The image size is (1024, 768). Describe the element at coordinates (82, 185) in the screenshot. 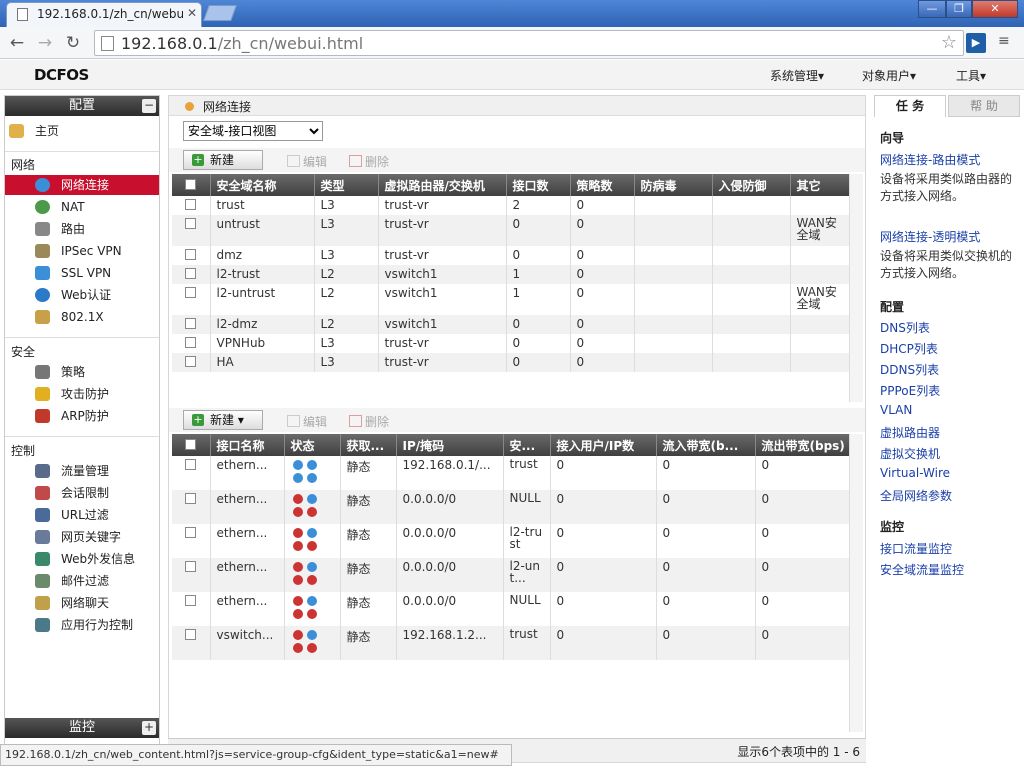

I see `nav-network-connection: 网络连接` at that location.